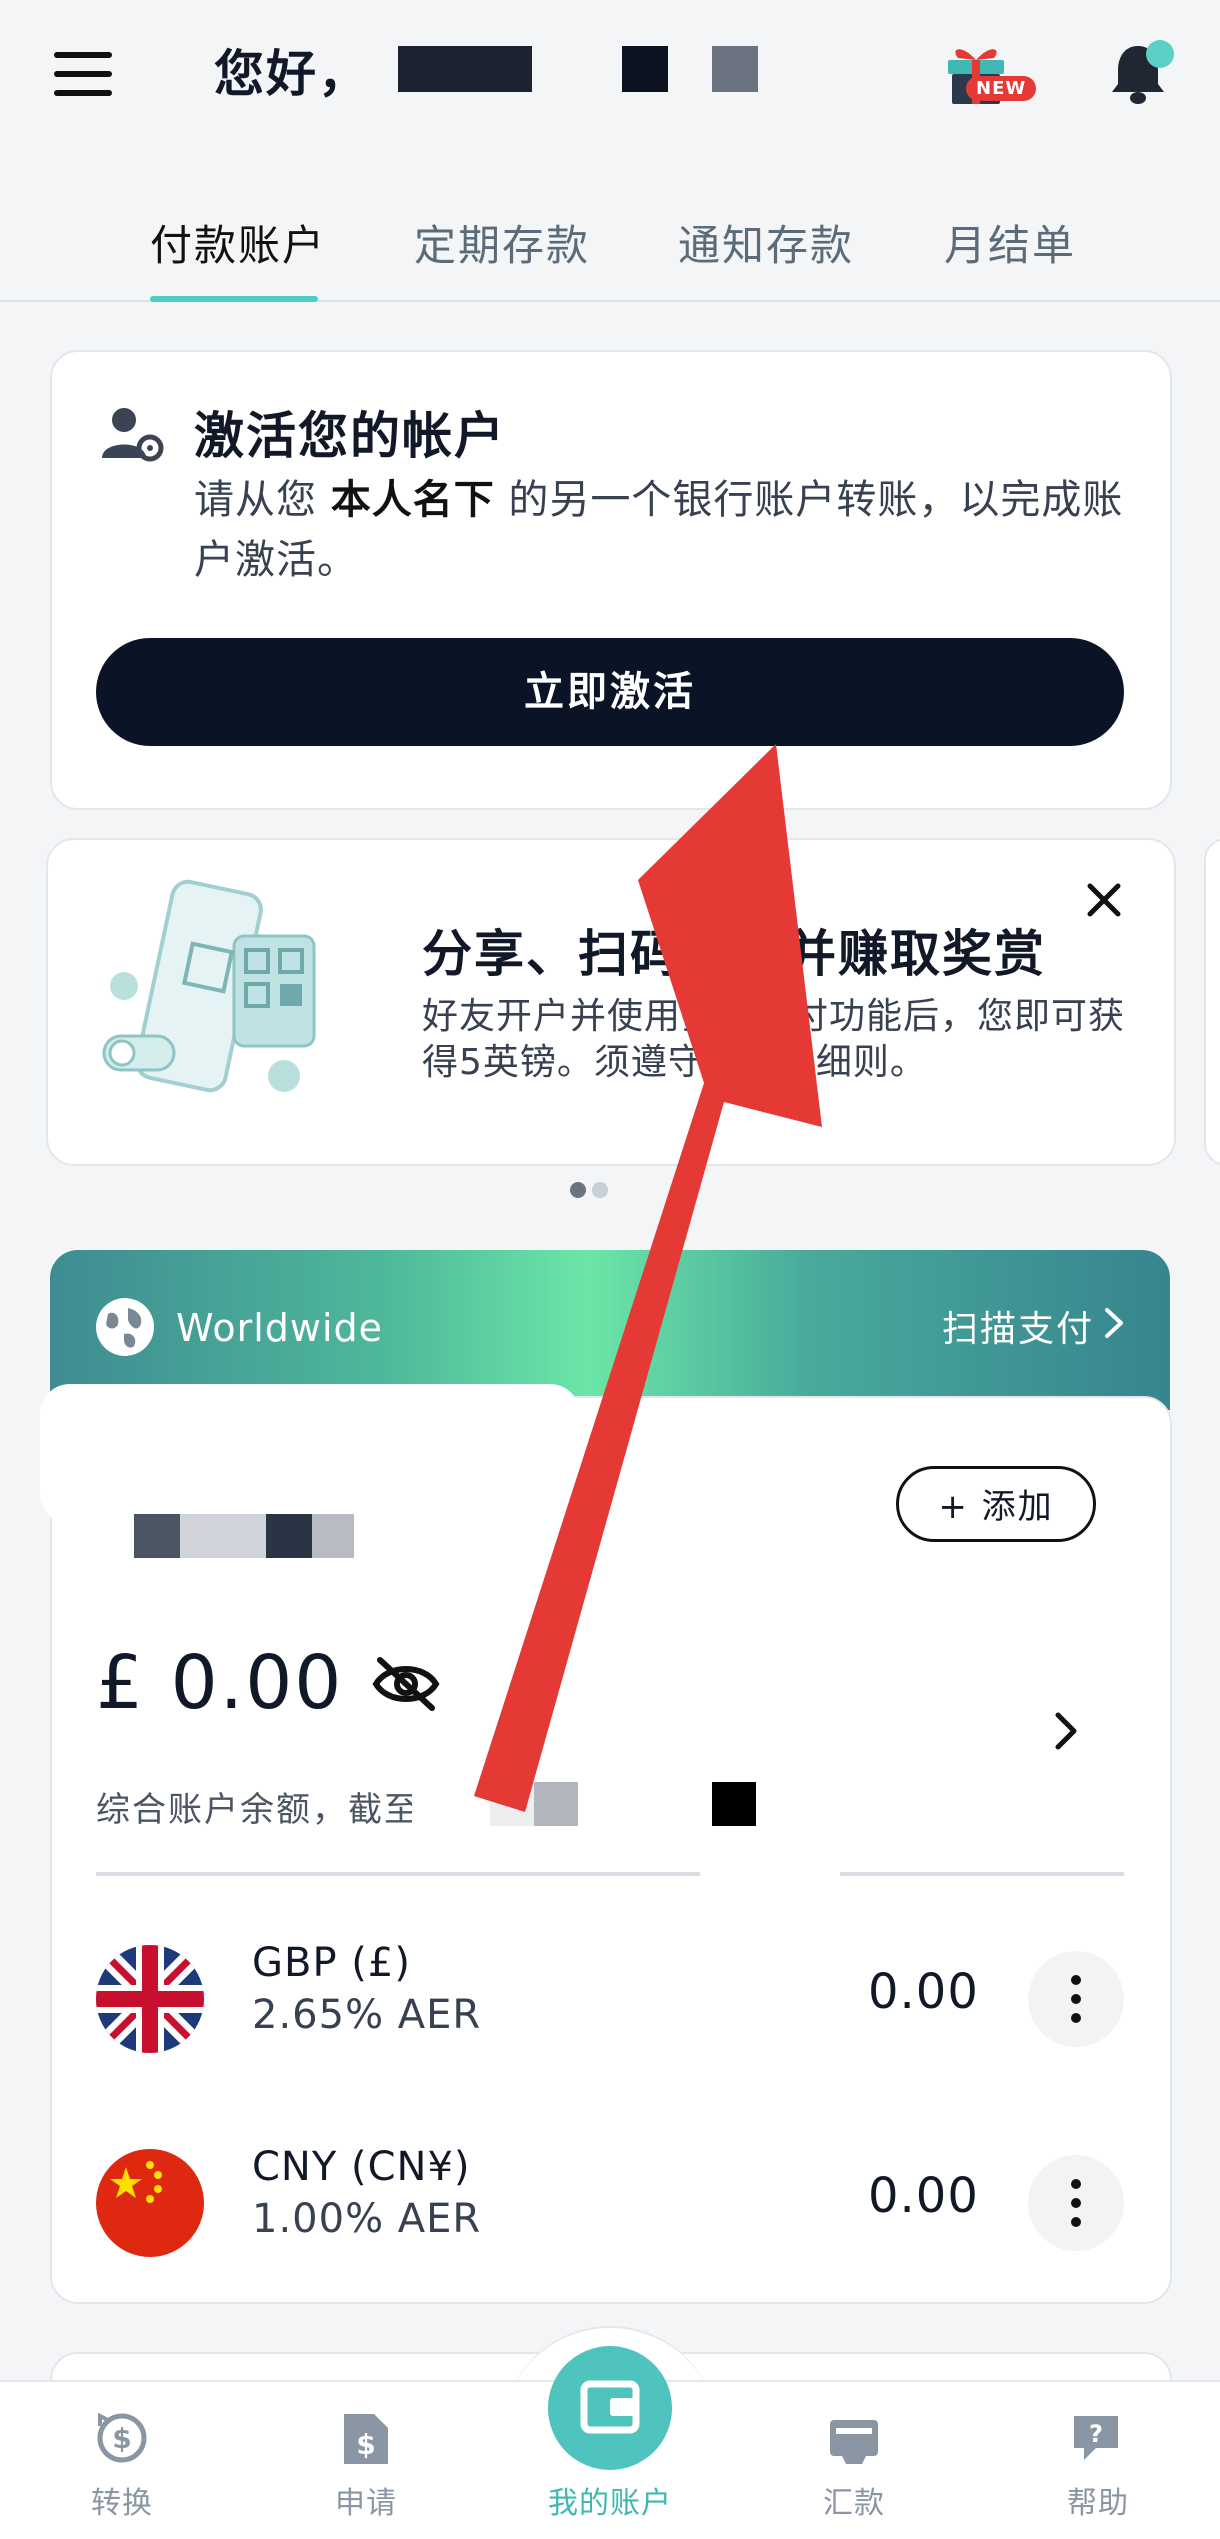  Describe the element at coordinates (610, 249) in the screenshot. I see `account-tabs: 付款账户 定期存款 通知存款 月结单` at that location.